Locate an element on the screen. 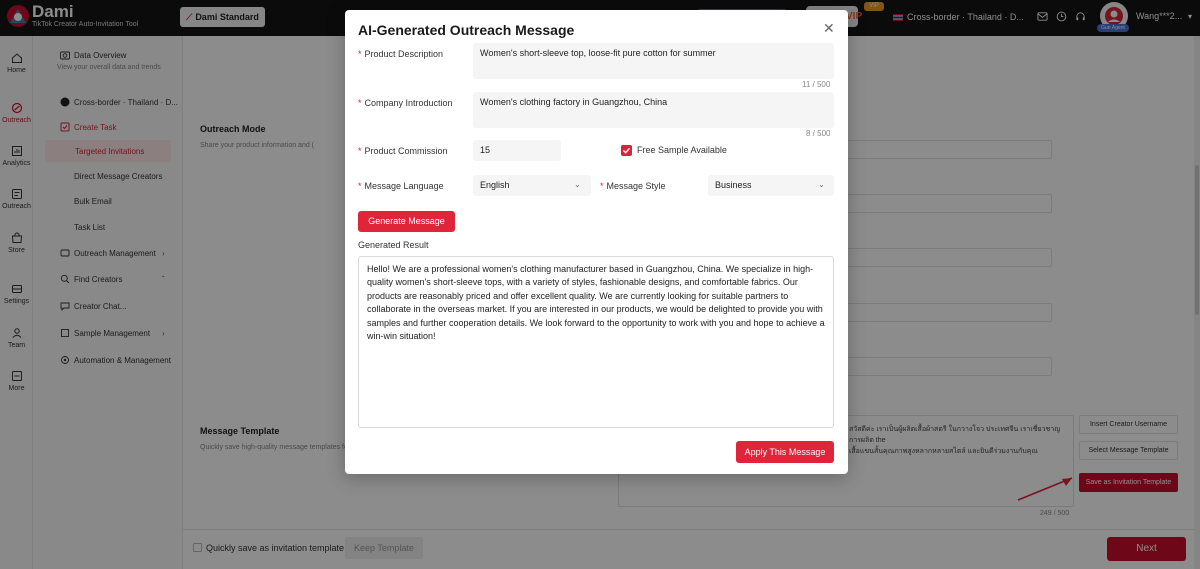  product-description-count: 11 / 500 is located at coordinates (816, 84).